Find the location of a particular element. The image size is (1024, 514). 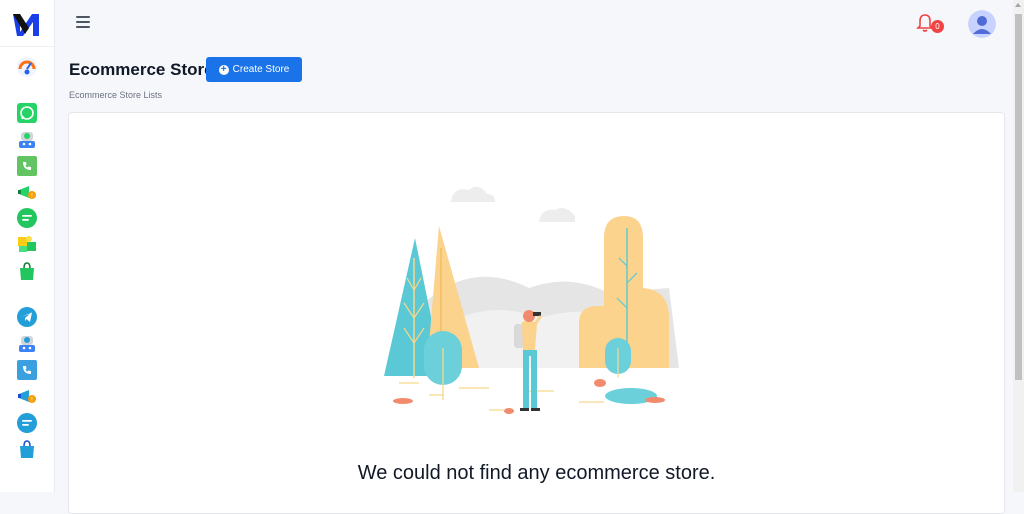

empty-state-message: We could not find any ecommerce store. is located at coordinates (536, 473).